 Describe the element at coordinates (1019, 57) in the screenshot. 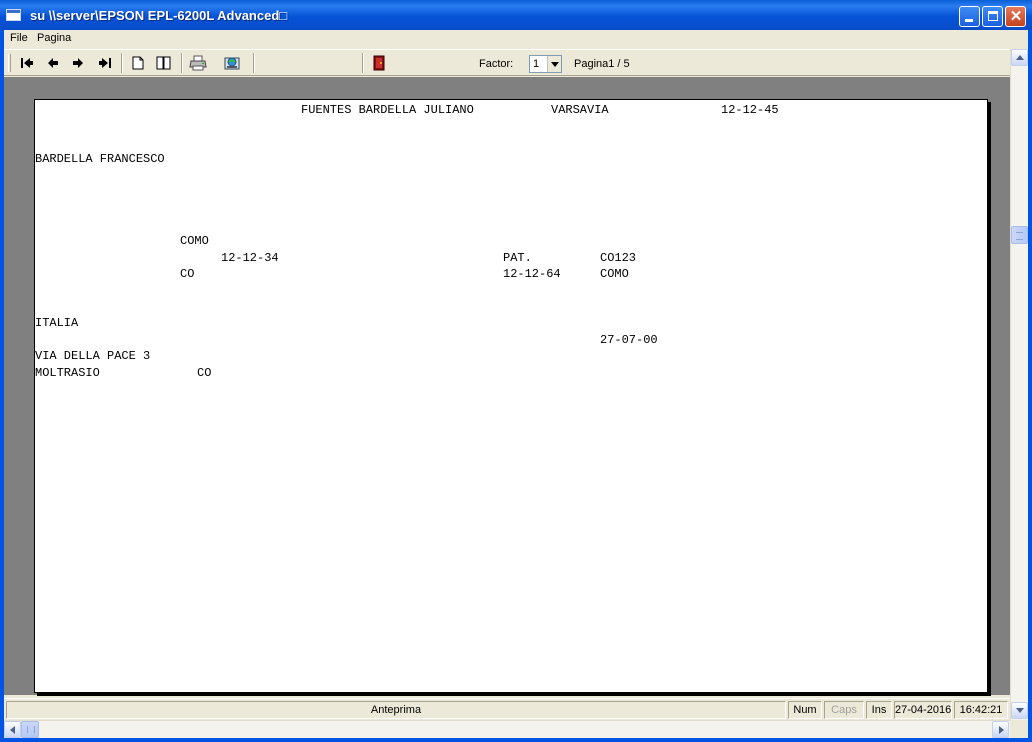

I see `scroll-up-button` at that location.